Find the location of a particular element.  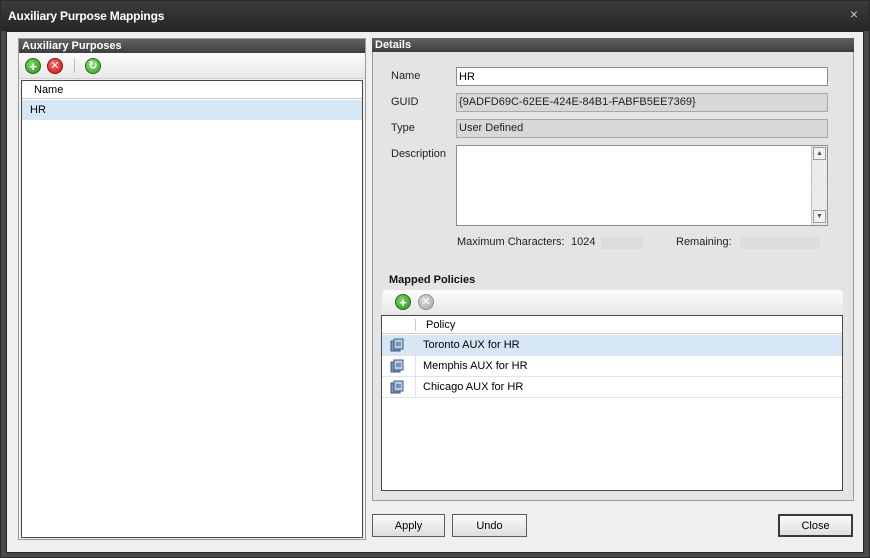

undo-button: Undo is located at coordinates (489, 525).